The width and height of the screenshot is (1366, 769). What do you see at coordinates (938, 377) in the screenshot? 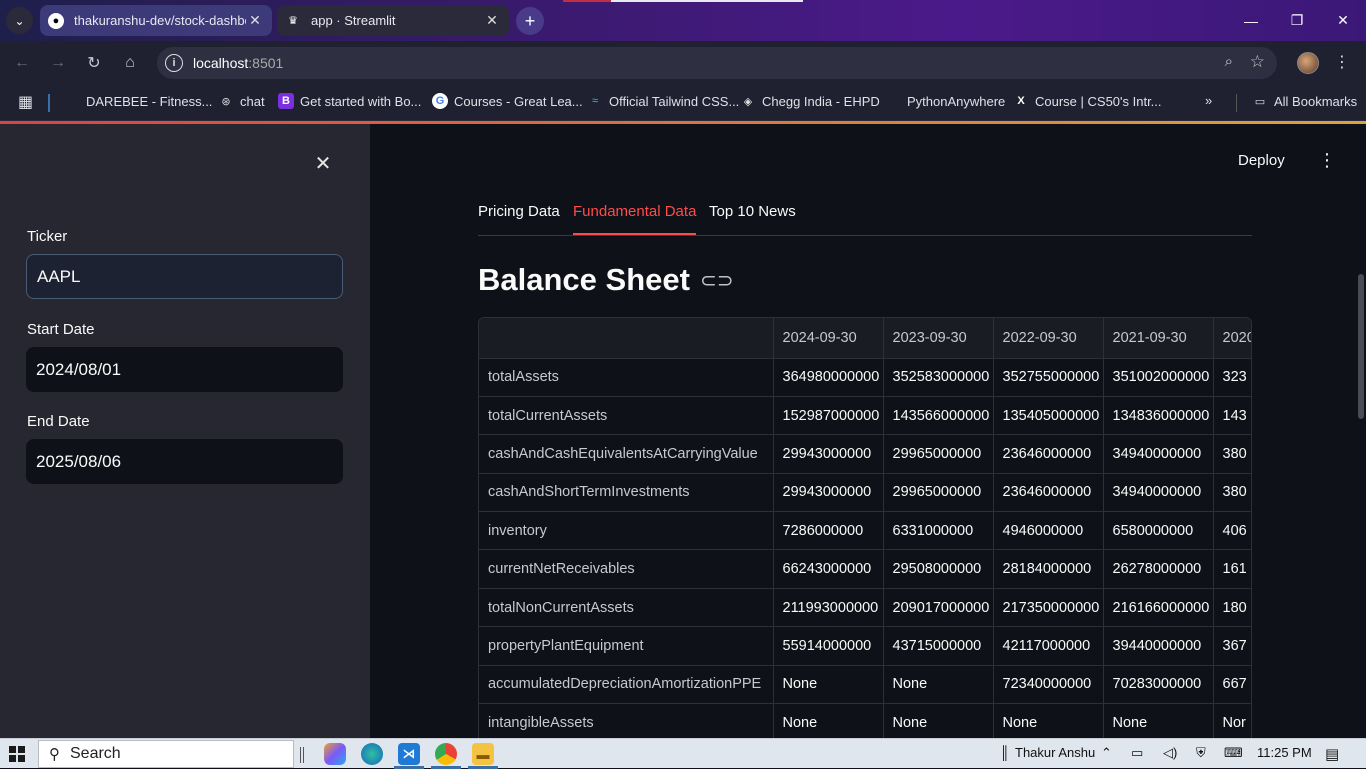
I see `table-cell: 352583000000` at bounding box center [938, 377].